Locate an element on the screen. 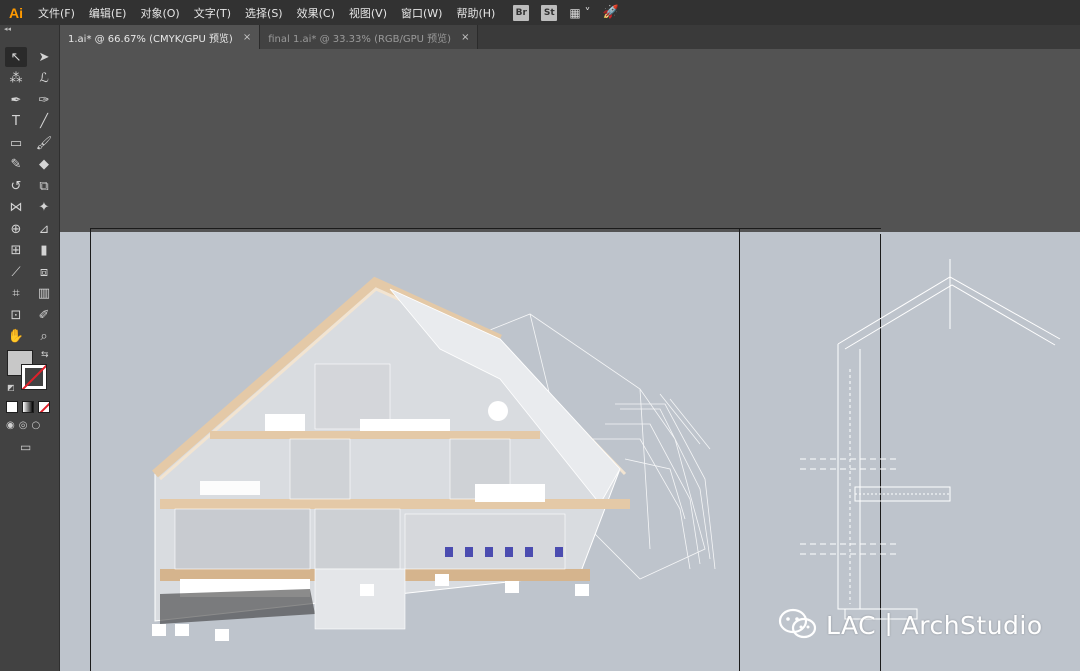 Image resolution: width=1080 pixels, height=671 pixels. tab-label: final 1.ai* @ 33.33% (RGB/GPU 预览) is located at coordinates (360, 39).